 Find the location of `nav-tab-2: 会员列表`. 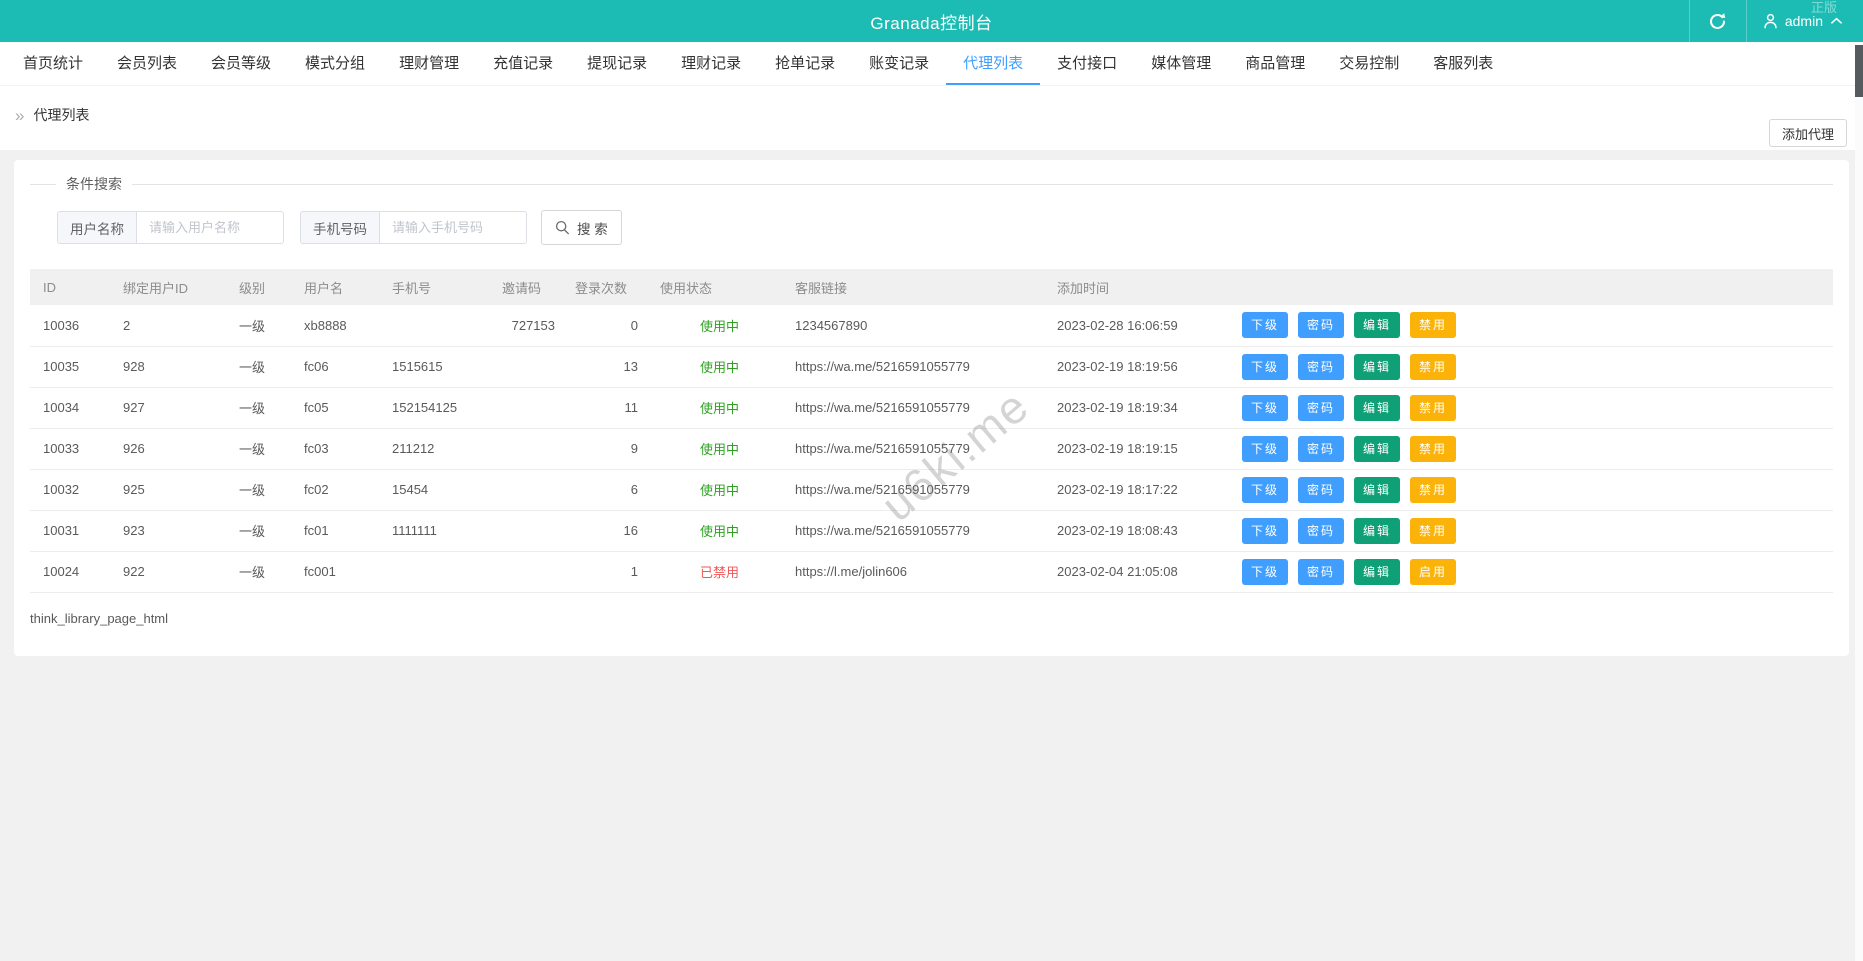

nav-tab-2: 会员列表 is located at coordinates (147, 63).